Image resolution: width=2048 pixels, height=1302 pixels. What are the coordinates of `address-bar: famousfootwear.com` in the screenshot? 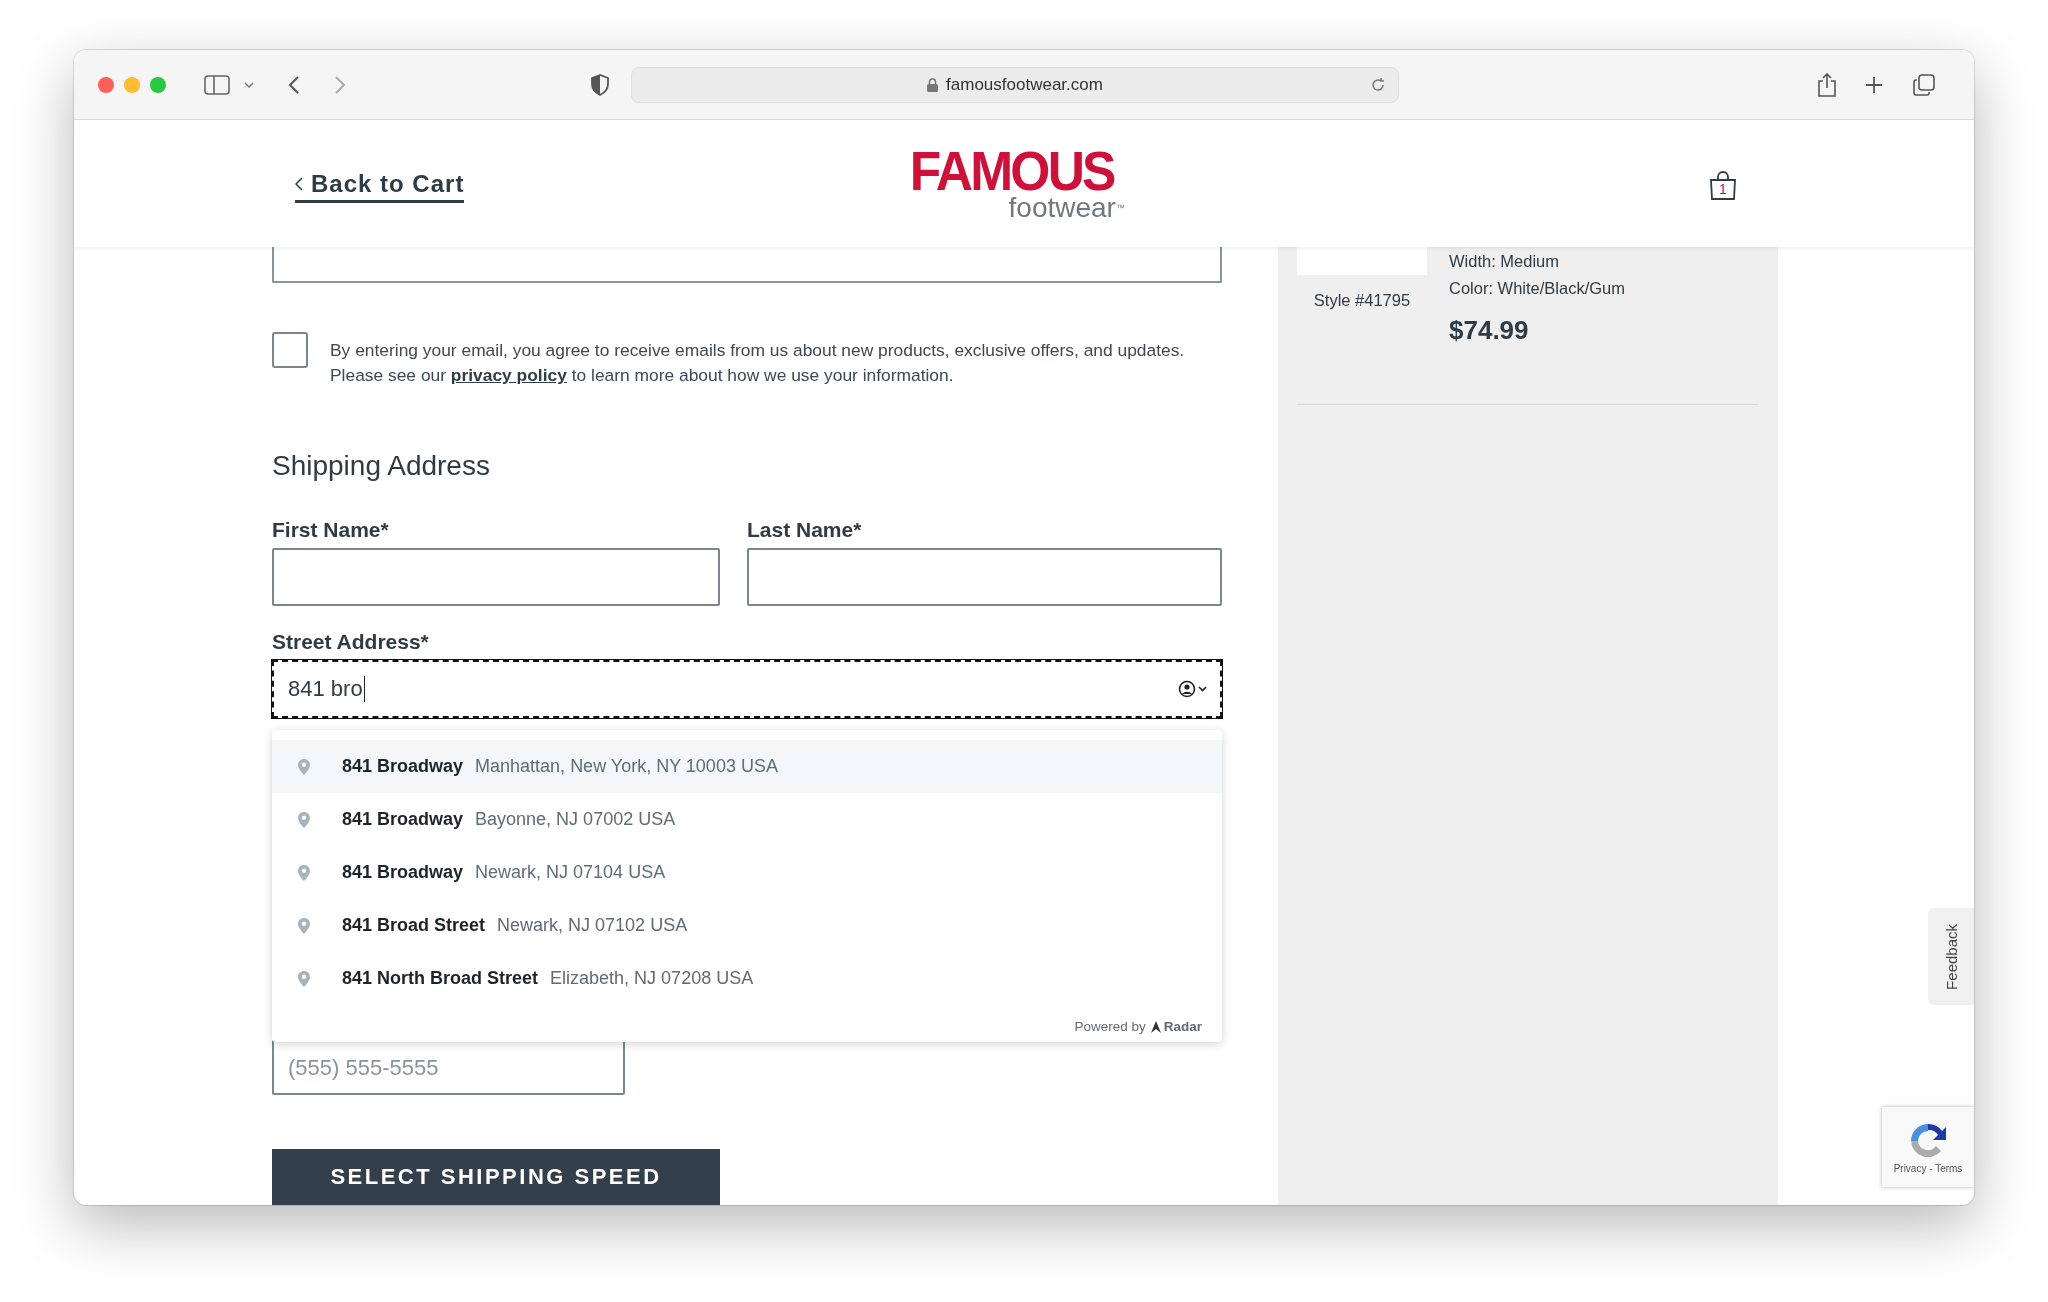 It's located at (1015, 84).